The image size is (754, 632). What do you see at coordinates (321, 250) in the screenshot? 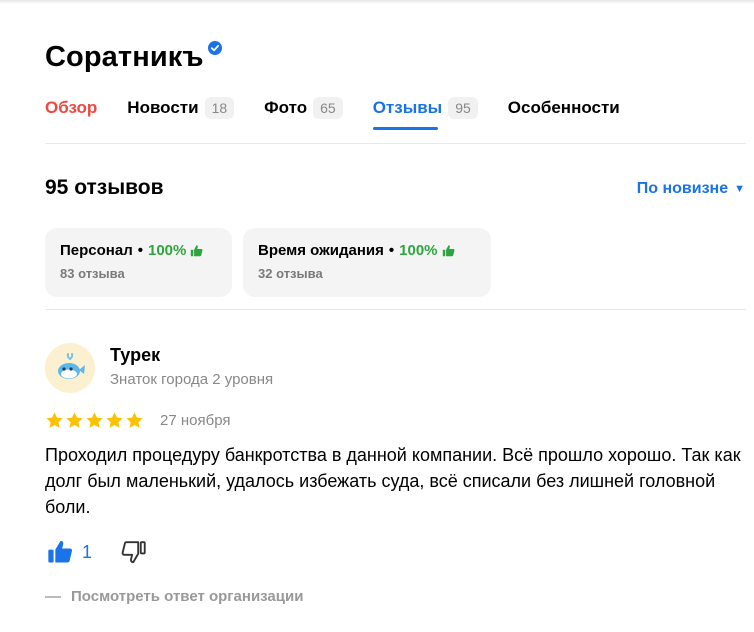
I see `aspect-name: Время ожидания` at bounding box center [321, 250].